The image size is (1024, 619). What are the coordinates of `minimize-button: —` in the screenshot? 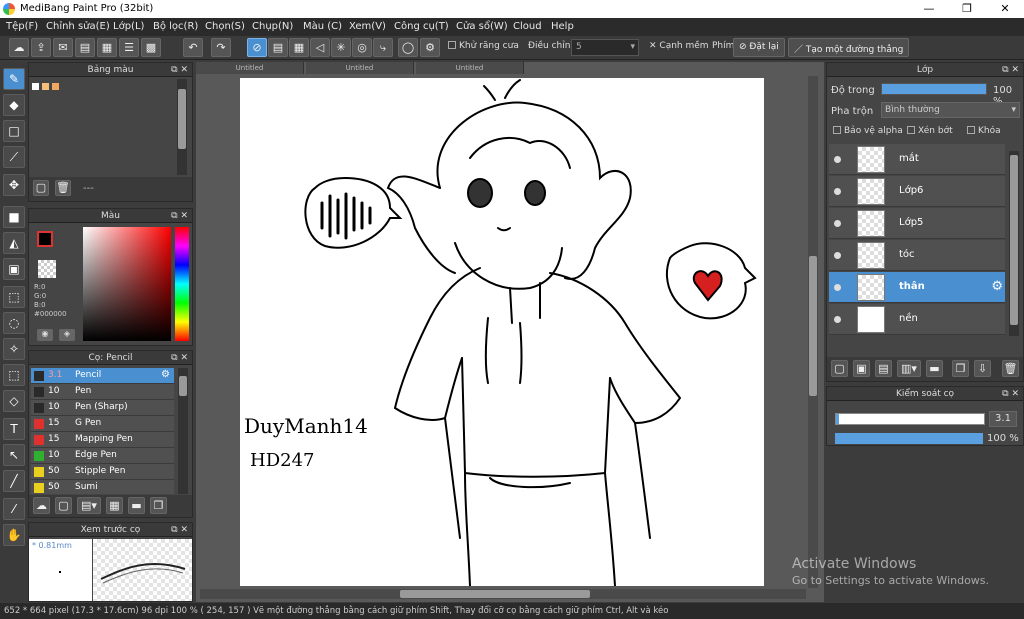 It's located at (929, 9).